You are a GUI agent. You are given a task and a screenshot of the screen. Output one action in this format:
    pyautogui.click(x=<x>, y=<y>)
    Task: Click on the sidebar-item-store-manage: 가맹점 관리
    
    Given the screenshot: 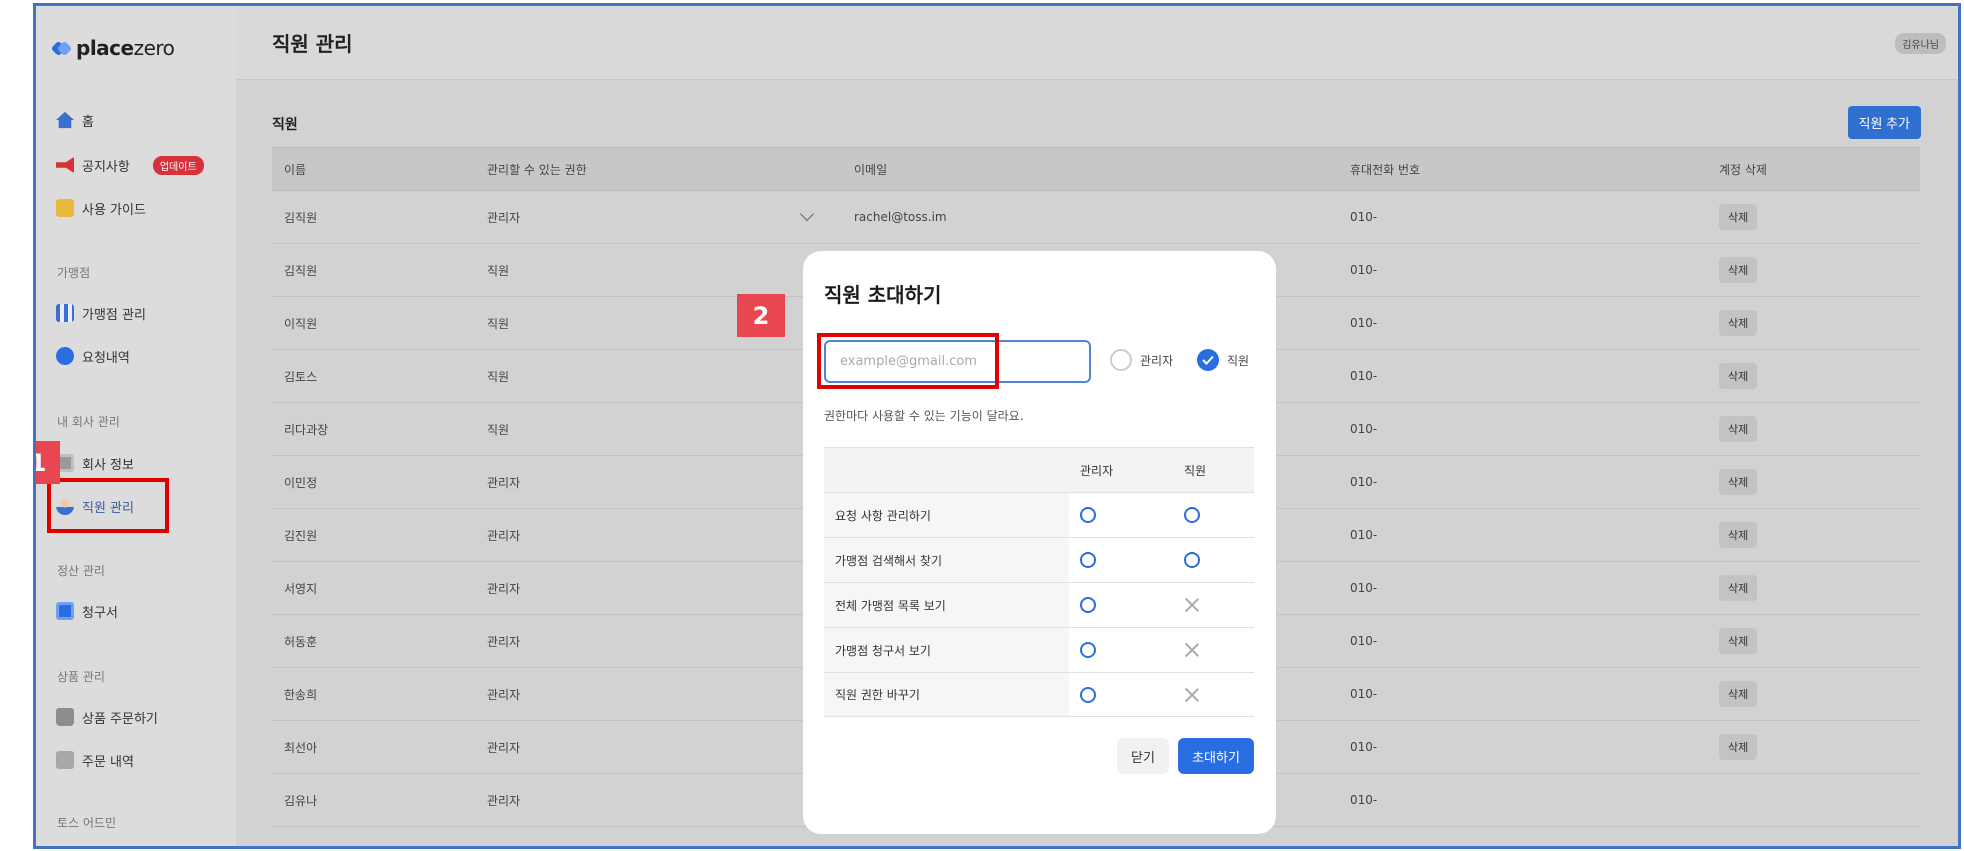 What is the action you would take?
    pyautogui.click(x=101, y=313)
    